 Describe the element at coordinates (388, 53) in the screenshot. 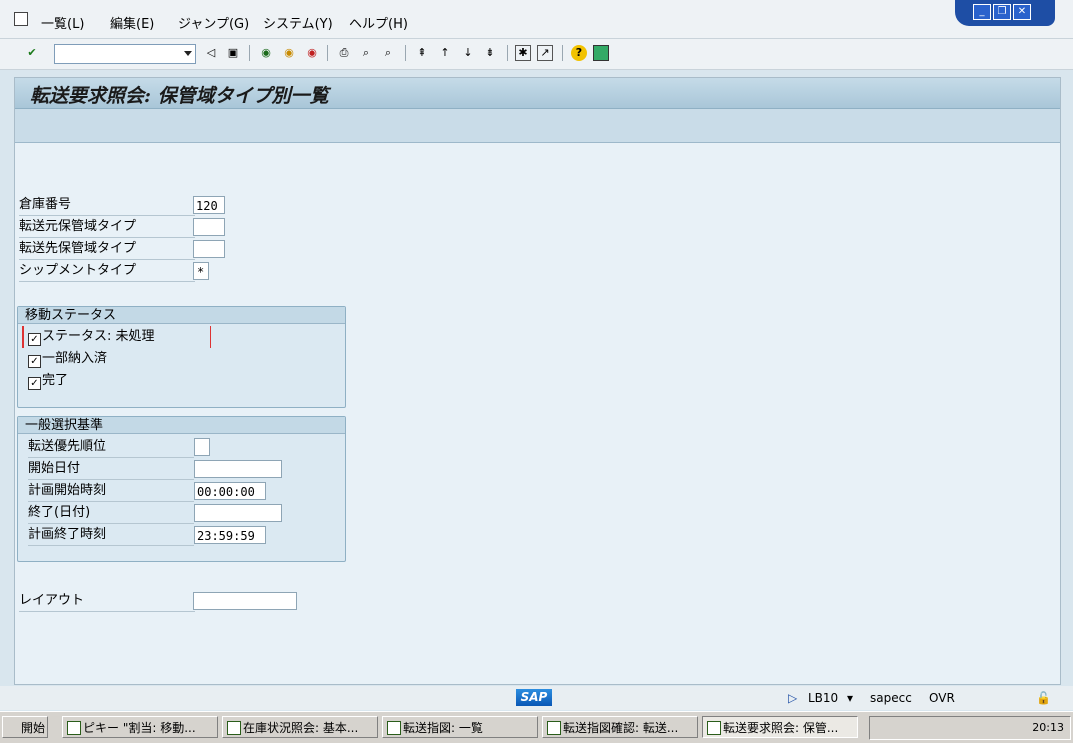

I see `find-next-icon: ⌕` at that location.